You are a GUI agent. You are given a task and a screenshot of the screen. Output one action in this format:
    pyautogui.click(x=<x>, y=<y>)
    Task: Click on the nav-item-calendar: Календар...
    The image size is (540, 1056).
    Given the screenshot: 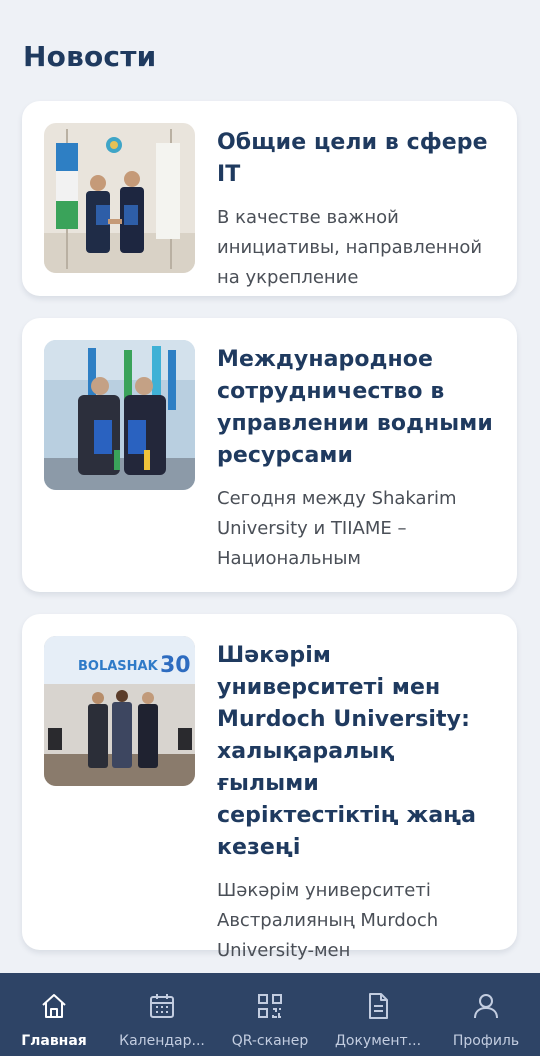 What is the action you would take?
    pyautogui.click(x=162, y=1014)
    